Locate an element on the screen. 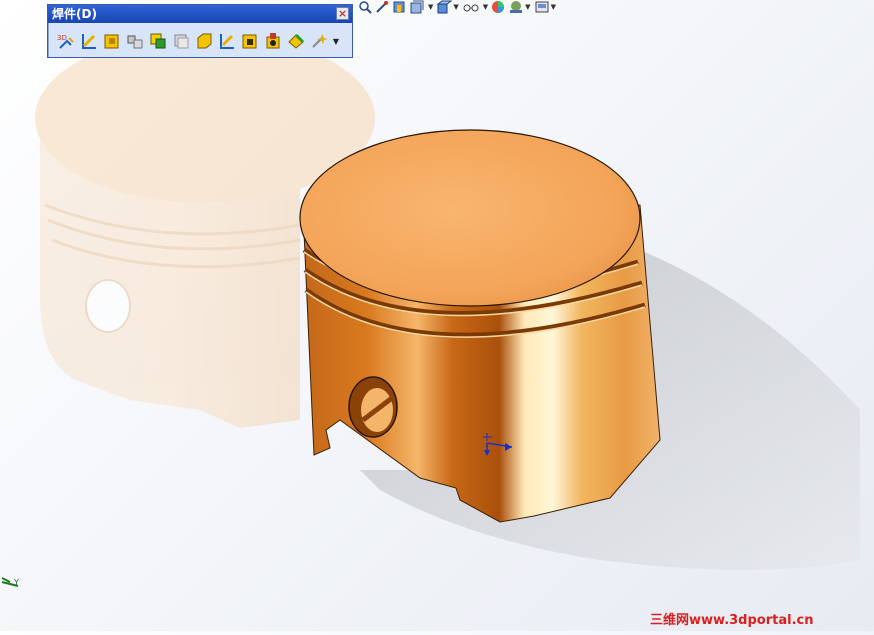  trim-extend-icon is located at coordinates (226, 41).